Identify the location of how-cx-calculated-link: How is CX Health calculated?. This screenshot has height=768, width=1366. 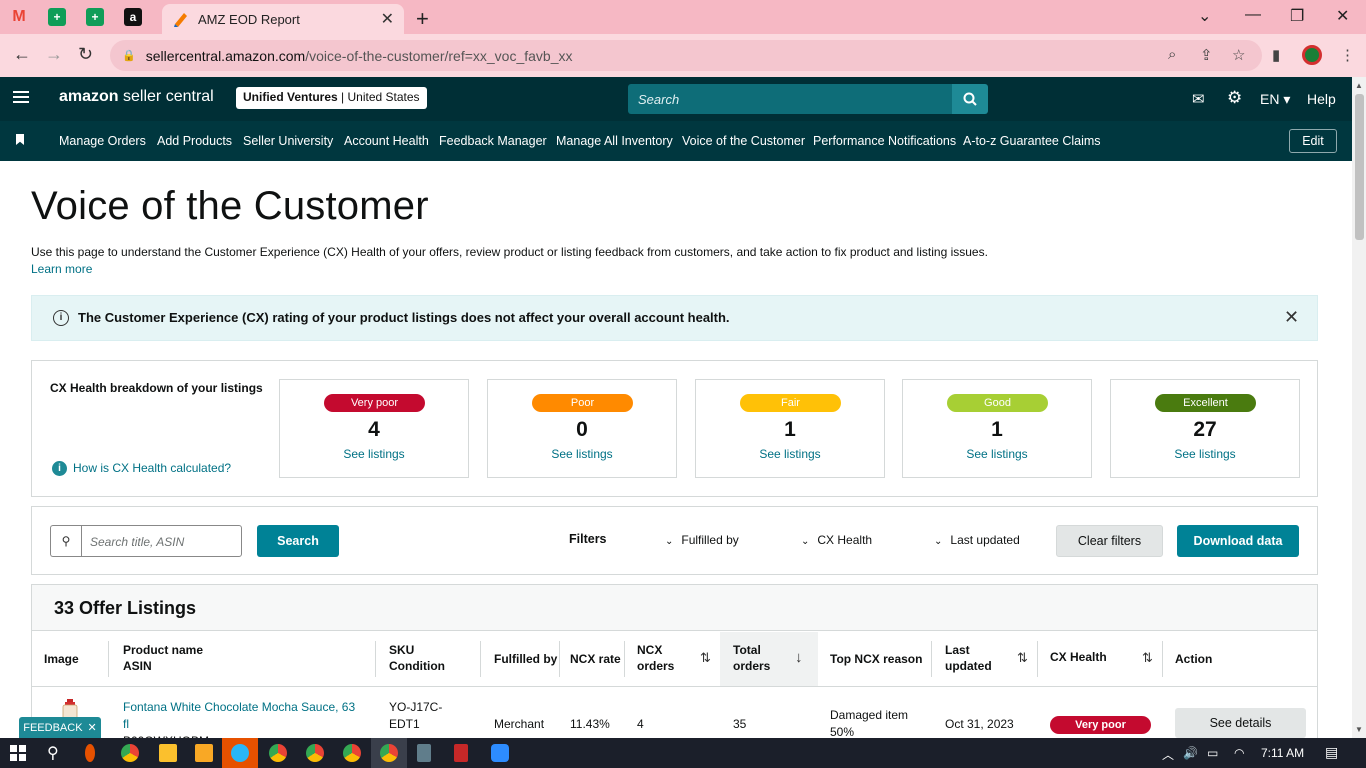
(152, 468).